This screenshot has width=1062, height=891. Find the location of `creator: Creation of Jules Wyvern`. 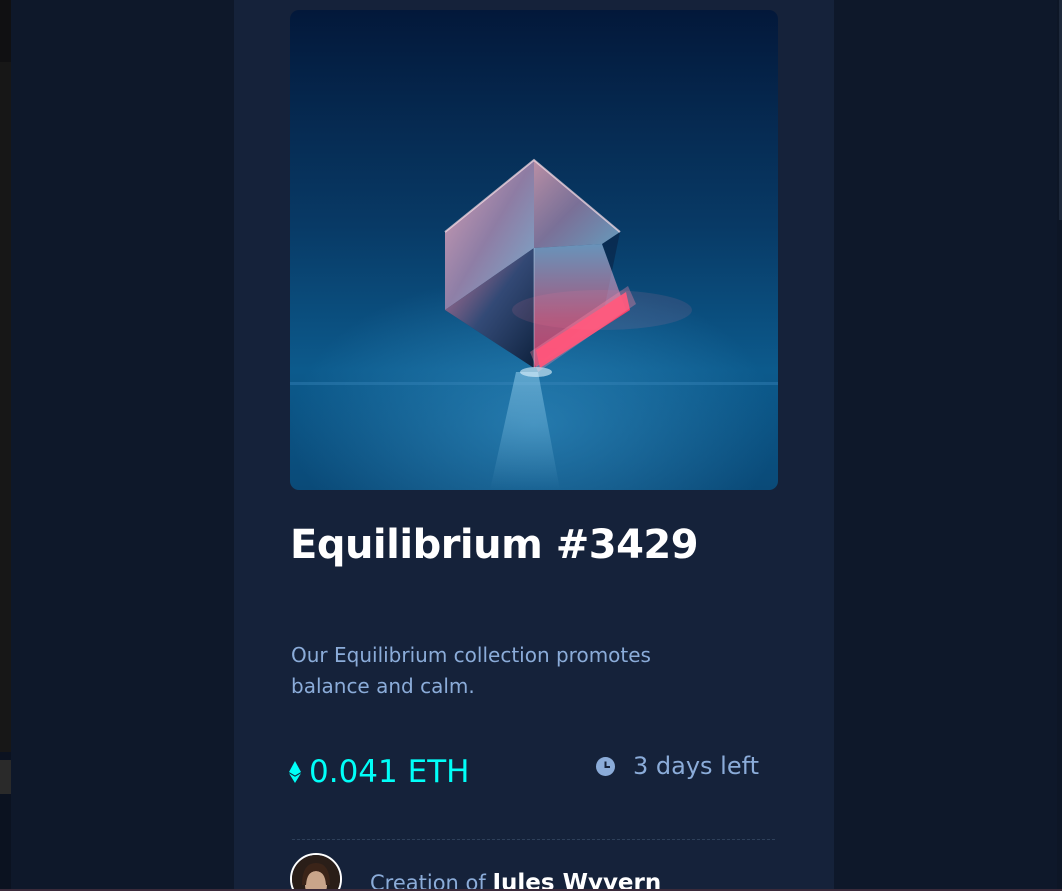

creator: Creation of Jules Wyvern is located at coordinates (475, 872).